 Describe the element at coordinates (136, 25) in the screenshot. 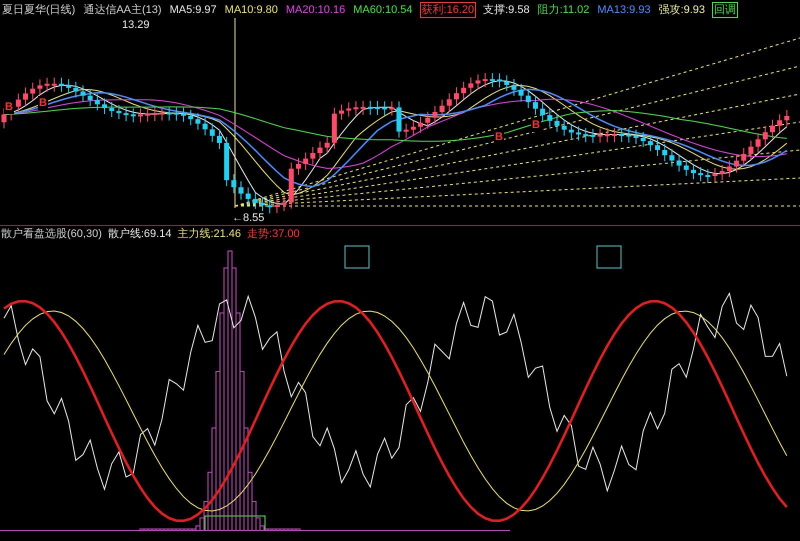

I see `high-price-label: 13.29` at that location.